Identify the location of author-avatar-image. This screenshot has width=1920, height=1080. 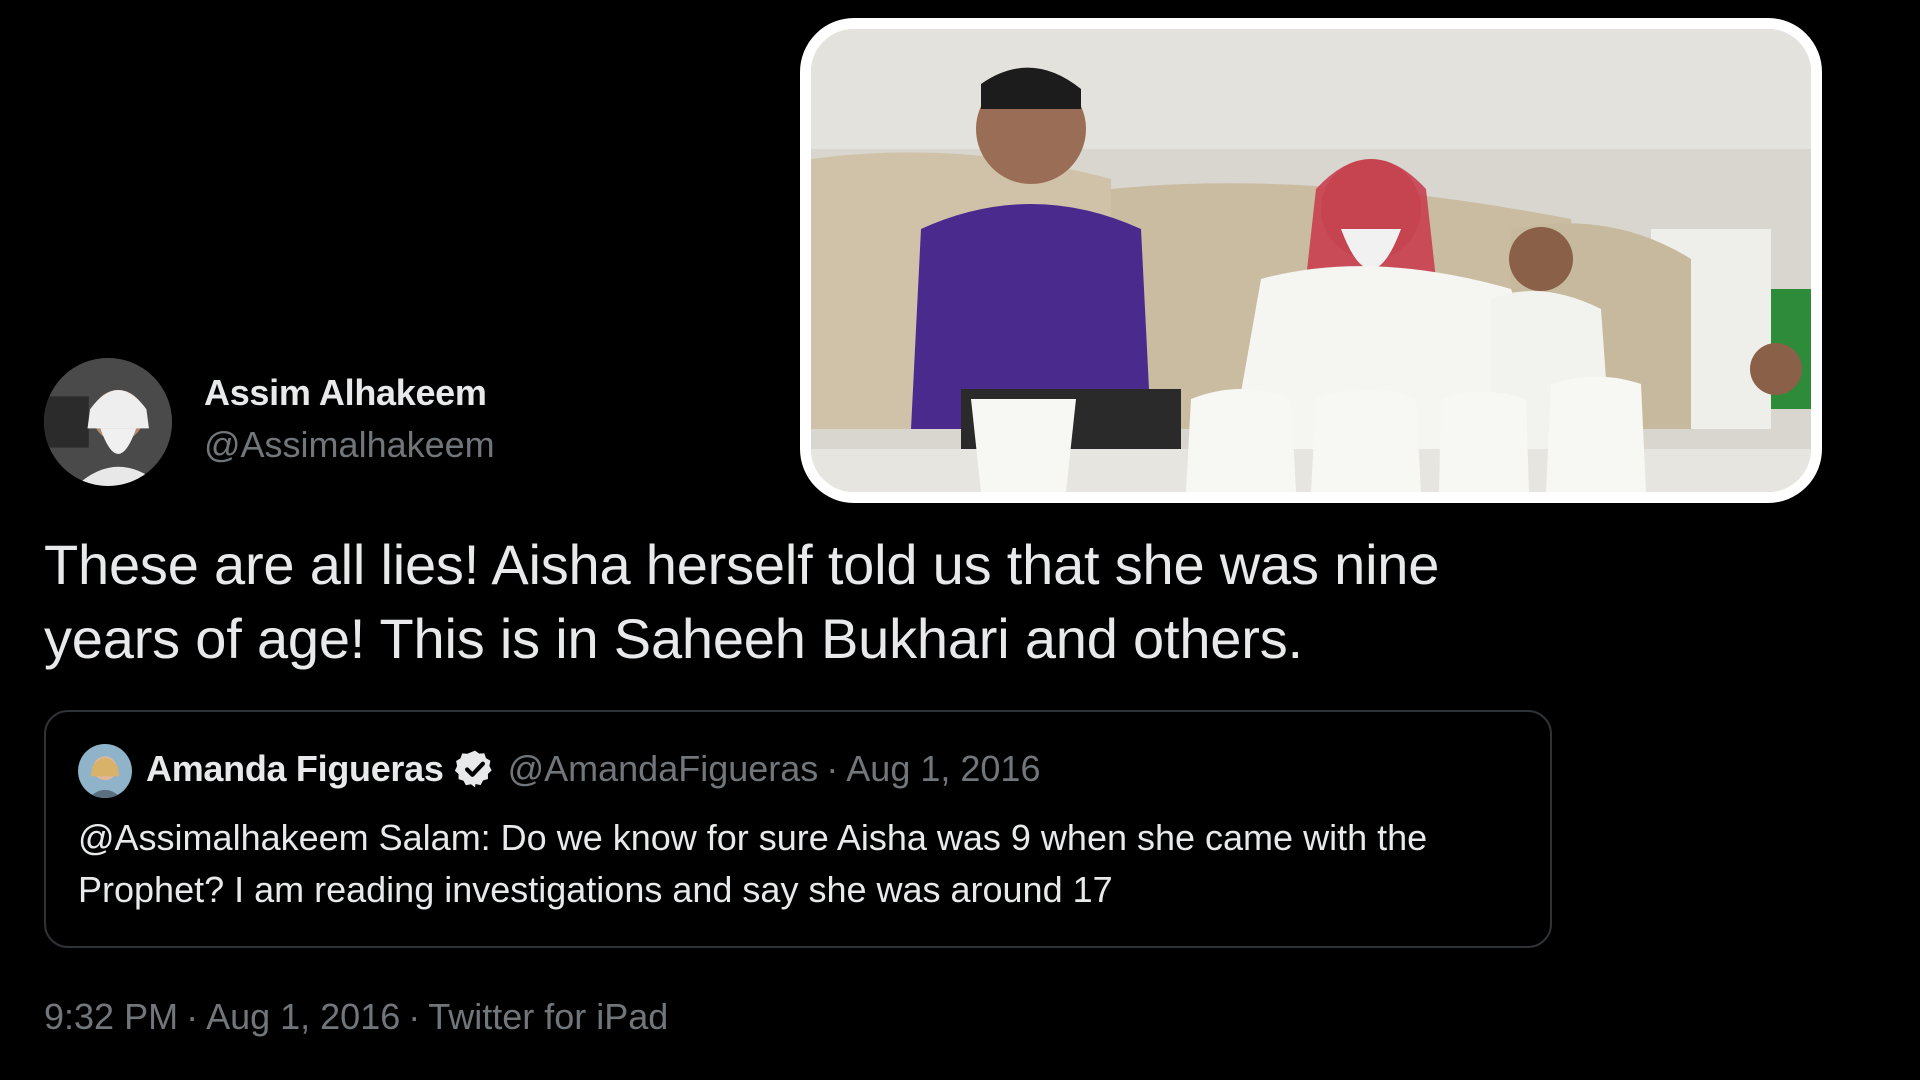
(108, 422).